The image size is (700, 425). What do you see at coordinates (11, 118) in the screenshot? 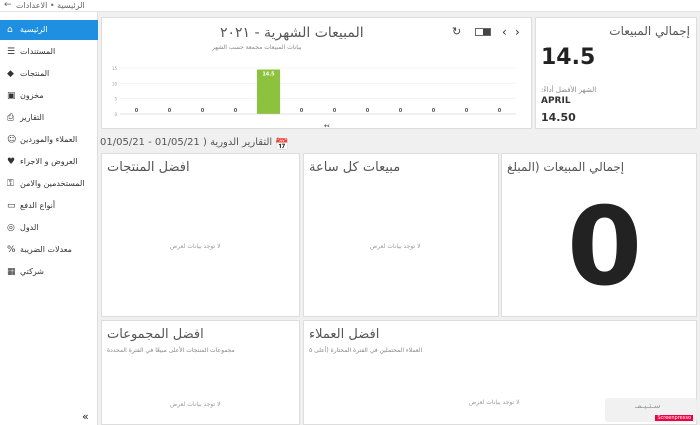
I see `printer-icon: ⎙` at bounding box center [11, 118].